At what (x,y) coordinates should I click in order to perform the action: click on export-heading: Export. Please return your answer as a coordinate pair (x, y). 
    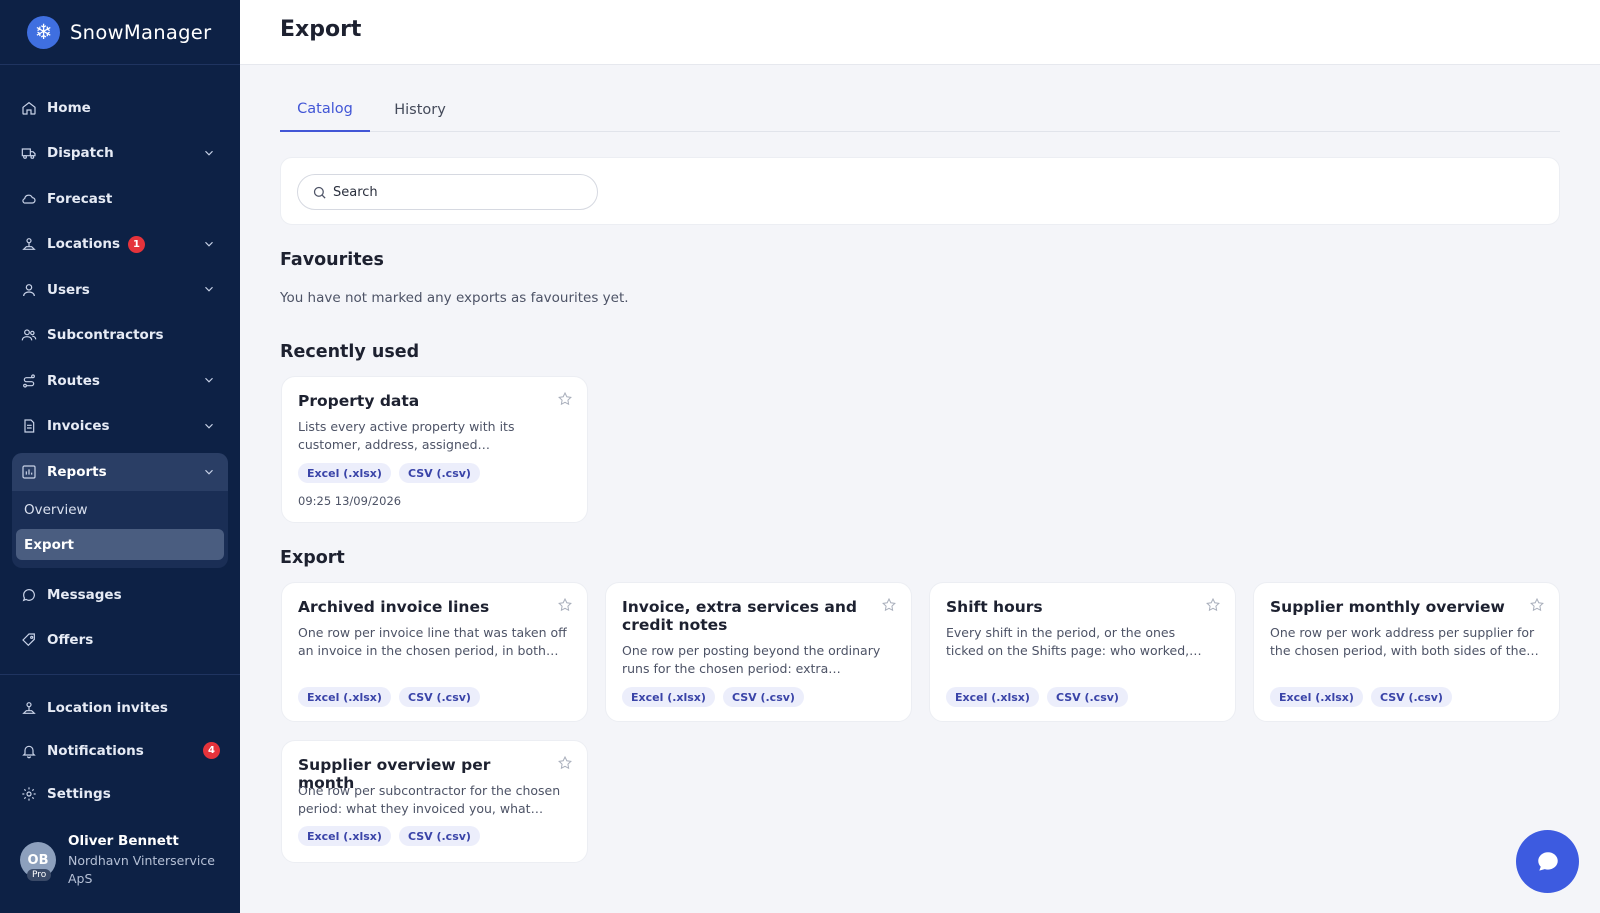
    Looking at the image, I should click on (312, 558).